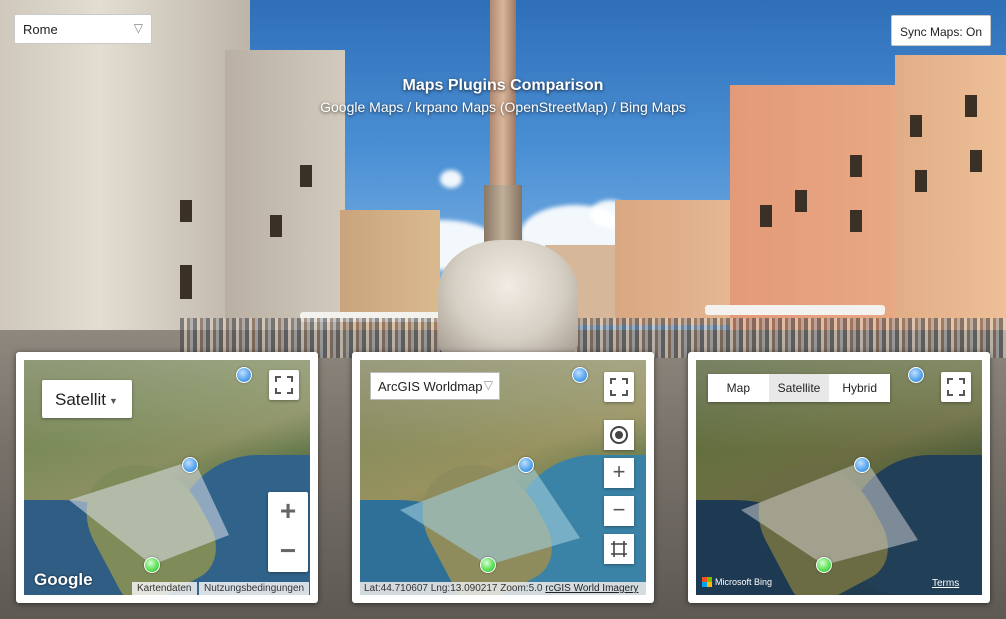 The height and width of the screenshot is (619, 1006). I want to click on awning, so click(795, 310).